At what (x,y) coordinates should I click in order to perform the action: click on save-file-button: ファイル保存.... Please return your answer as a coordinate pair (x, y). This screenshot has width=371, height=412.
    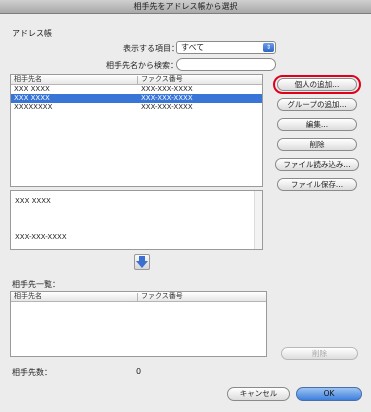
    Looking at the image, I should click on (317, 184).